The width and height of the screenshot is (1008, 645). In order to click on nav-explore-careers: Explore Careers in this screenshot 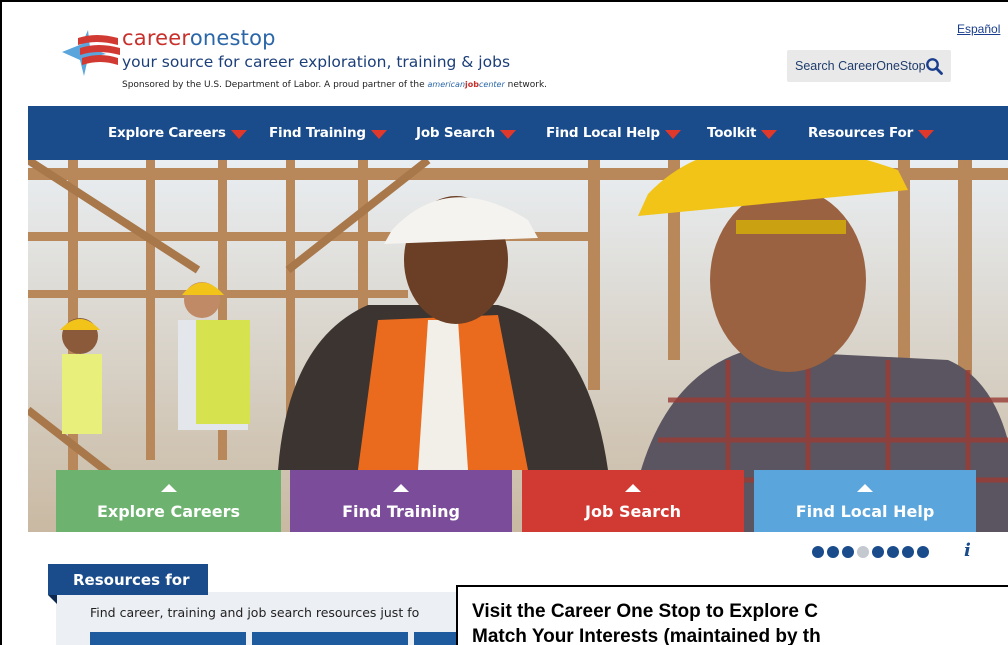, I will do `click(177, 133)`.